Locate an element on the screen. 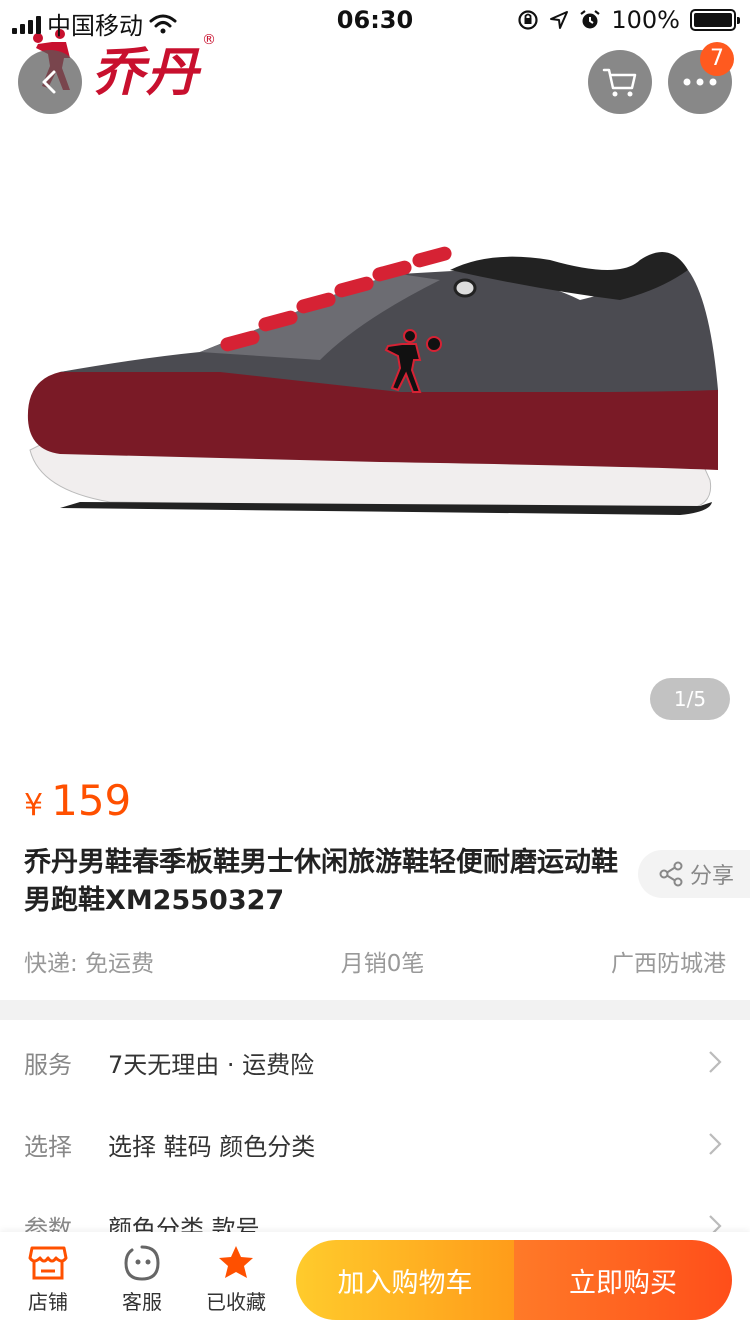 The image size is (750, 1334). shipping-info: 快递: 免运费 is located at coordinates (89, 964).